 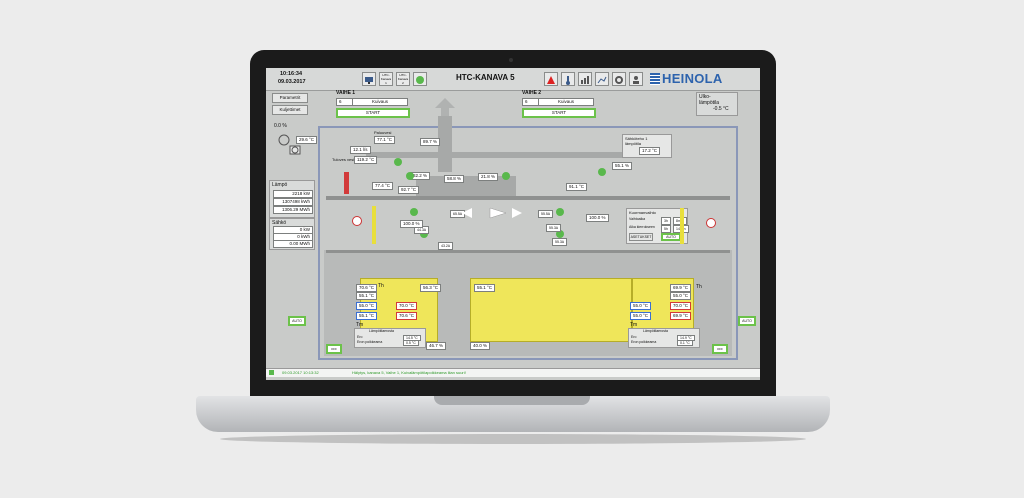 What do you see at coordinates (431, 288) in the screenshot?
I see `left-top-right-temp: 56.3 °C` at bounding box center [431, 288].